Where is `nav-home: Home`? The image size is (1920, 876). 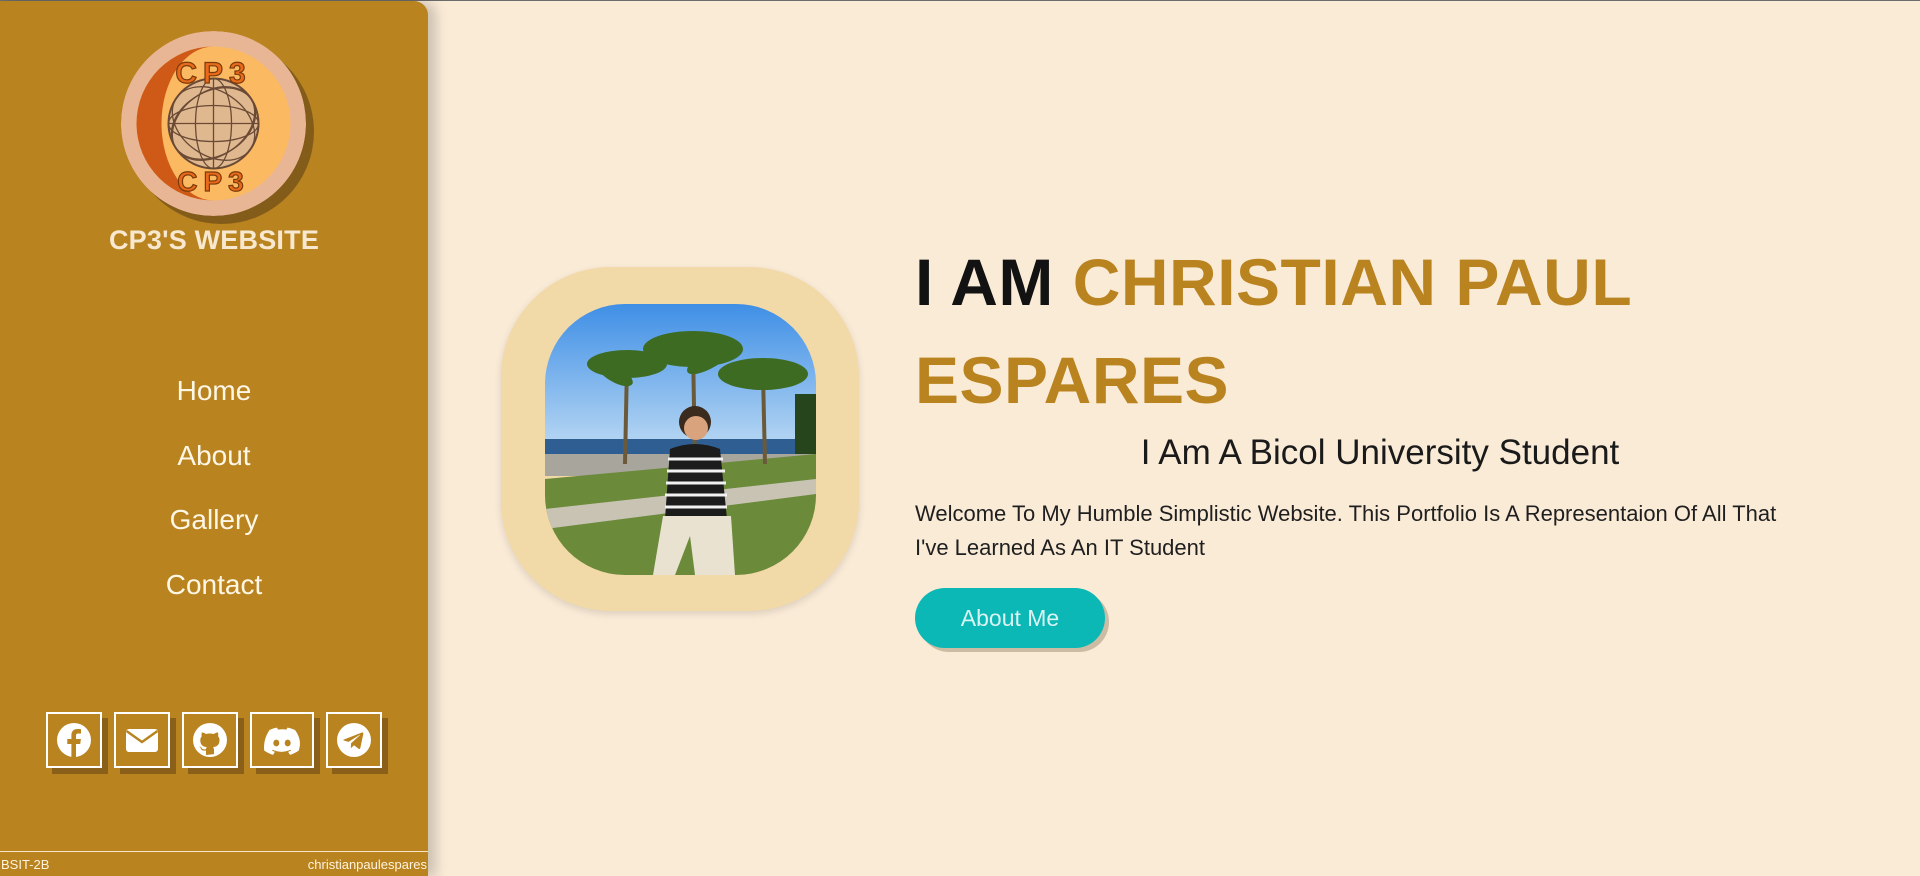 nav-home: Home is located at coordinates (214, 400).